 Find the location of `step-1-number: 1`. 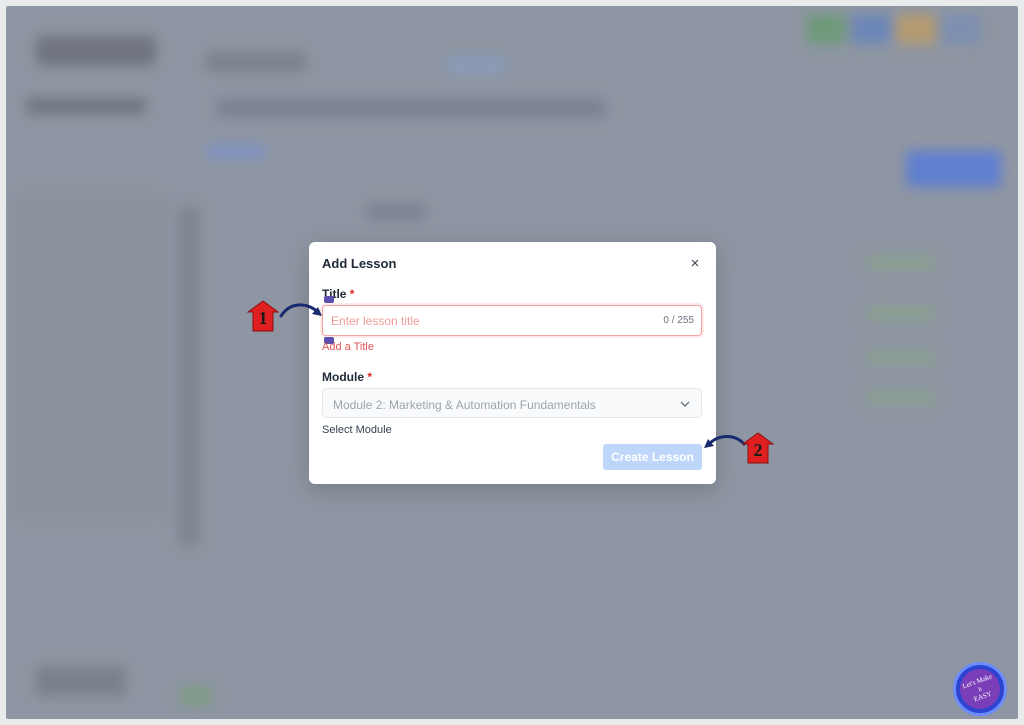

step-1-number: 1 is located at coordinates (263, 318).